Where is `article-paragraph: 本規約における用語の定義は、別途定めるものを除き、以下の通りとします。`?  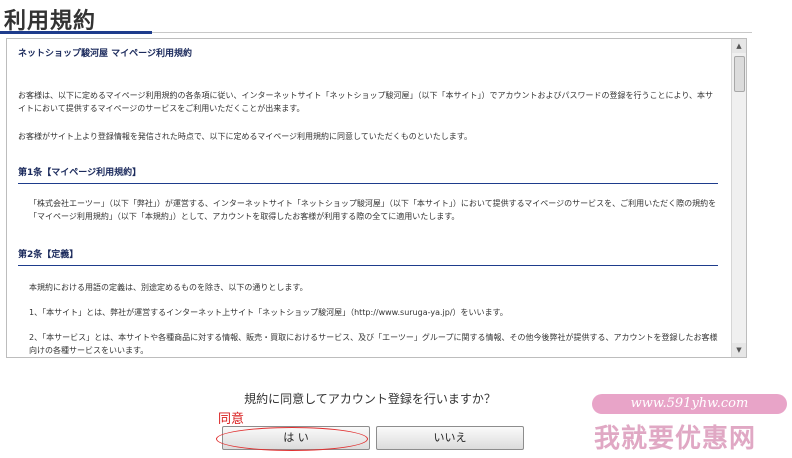 article-paragraph: 本規約における用語の定義は、別途定めるものを除き、以下の通りとします。 is located at coordinates (168, 287).